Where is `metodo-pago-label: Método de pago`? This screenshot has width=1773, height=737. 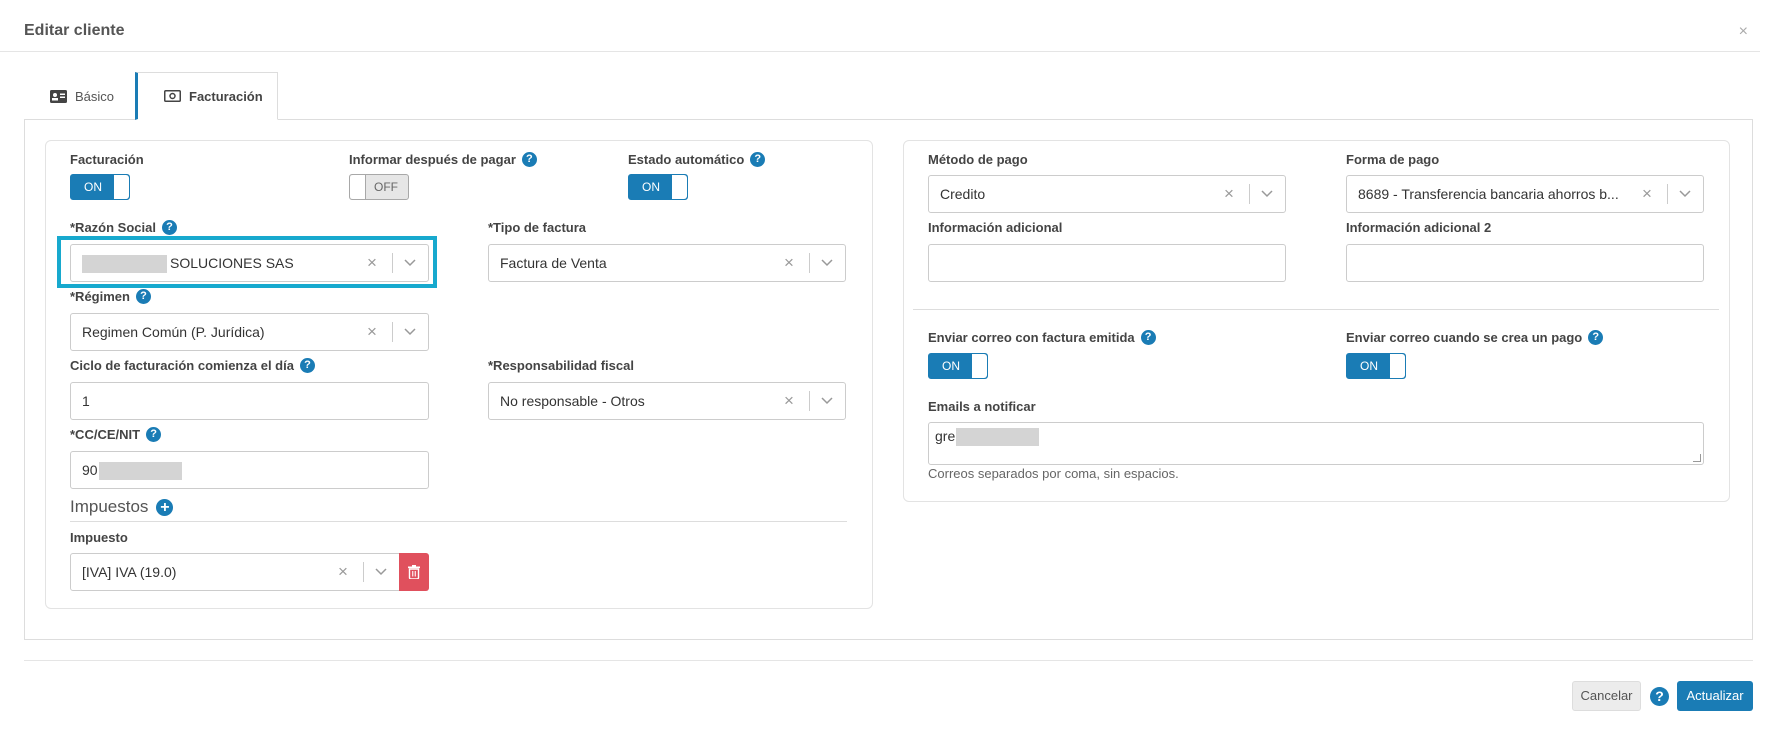
metodo-pago-label: Método de pago is located at coordinates (978, 159).